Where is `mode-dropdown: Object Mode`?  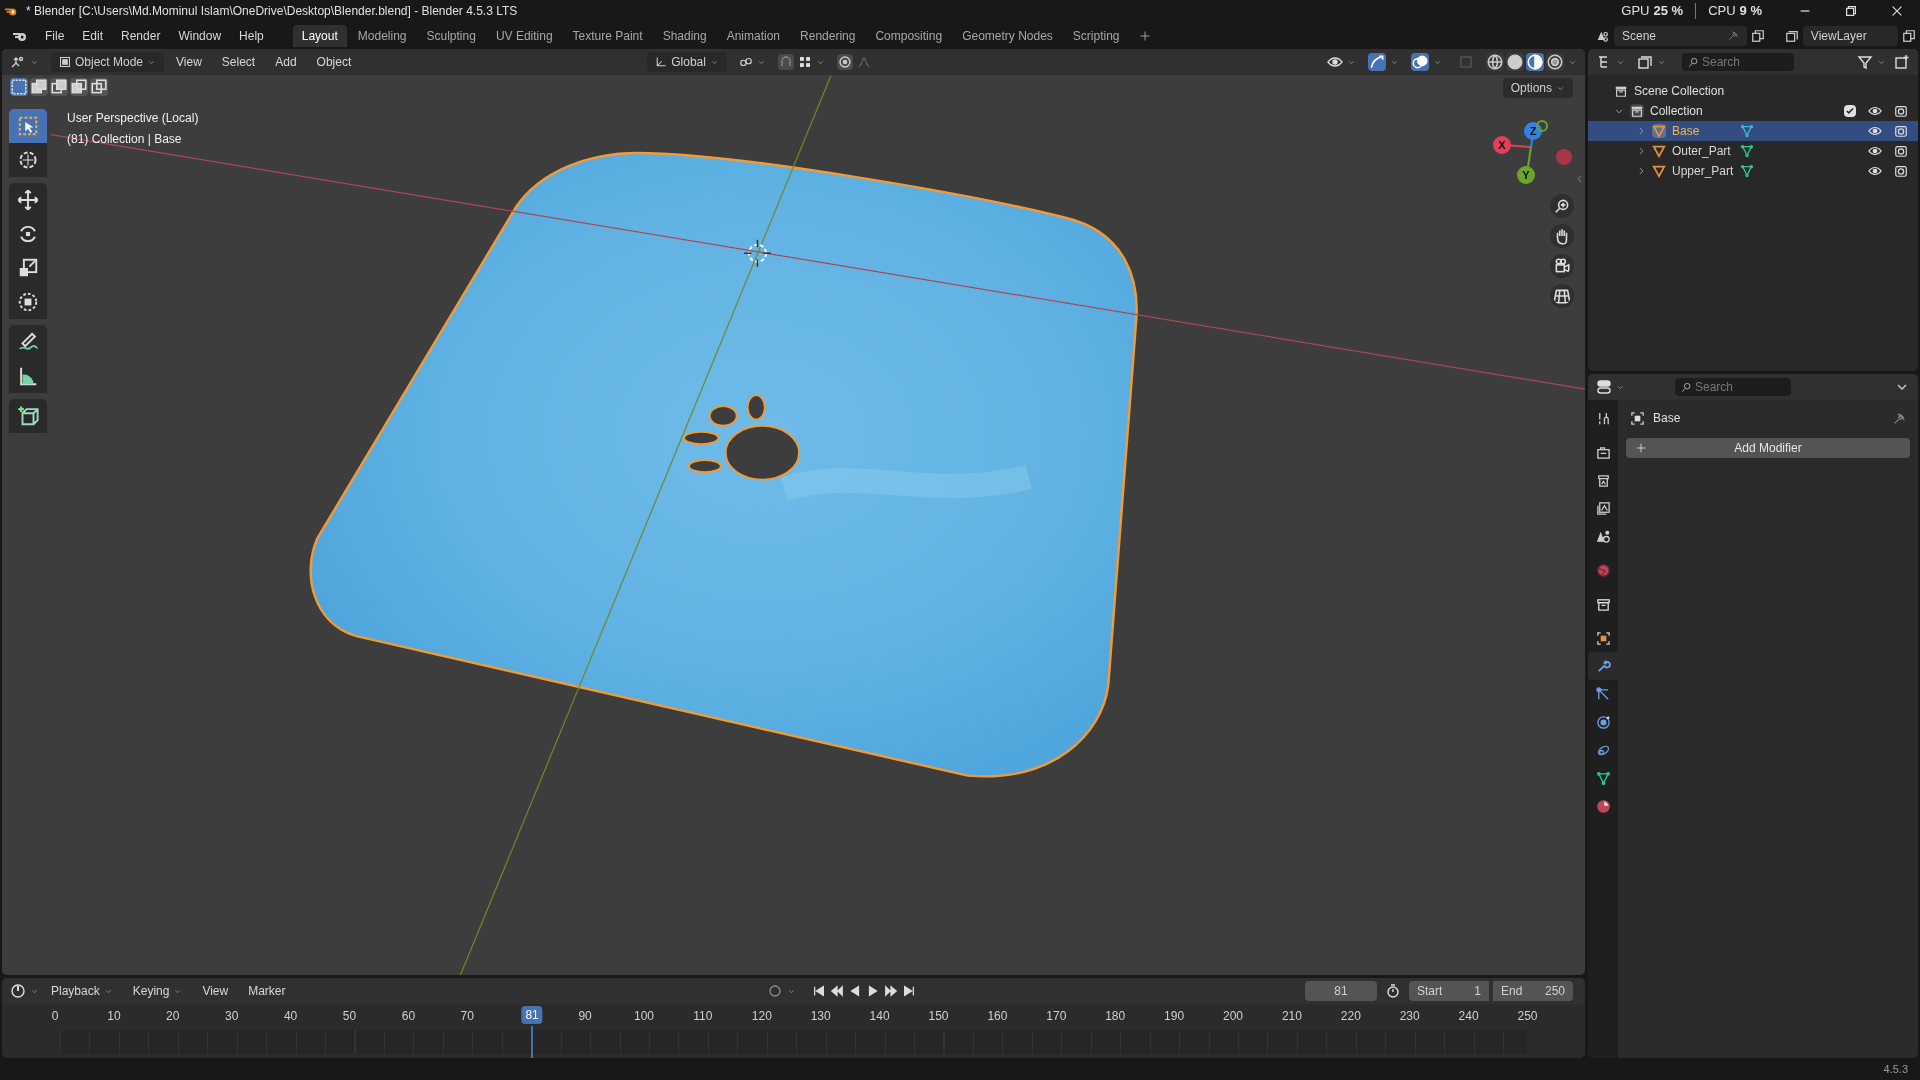 mode-dropdown: Object Mode is located at coordinates (108, 62).